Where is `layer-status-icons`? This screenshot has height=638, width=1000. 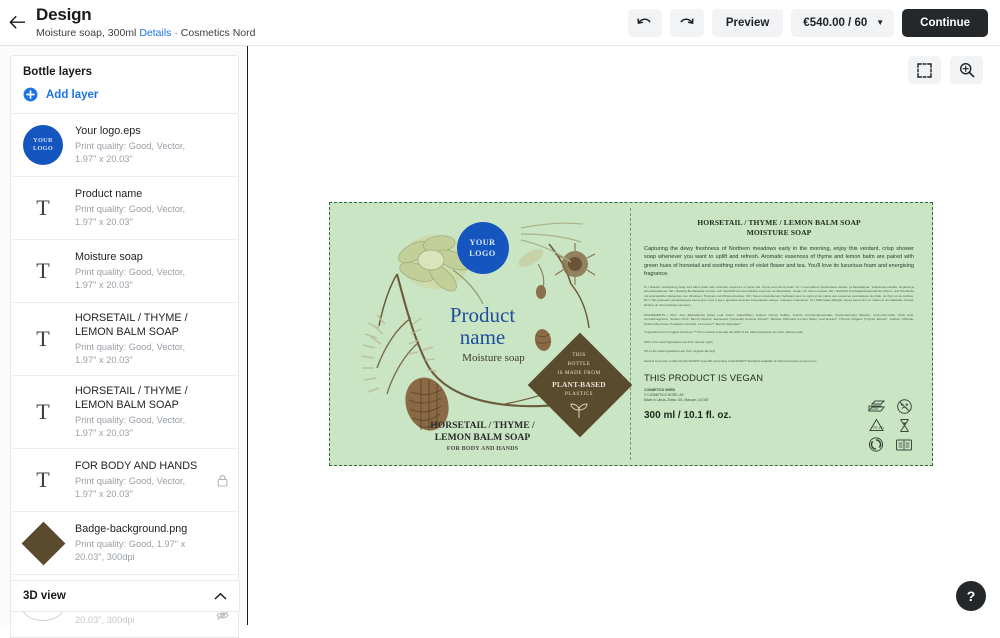
layer-status-icons is located at coordinates (222, 480).